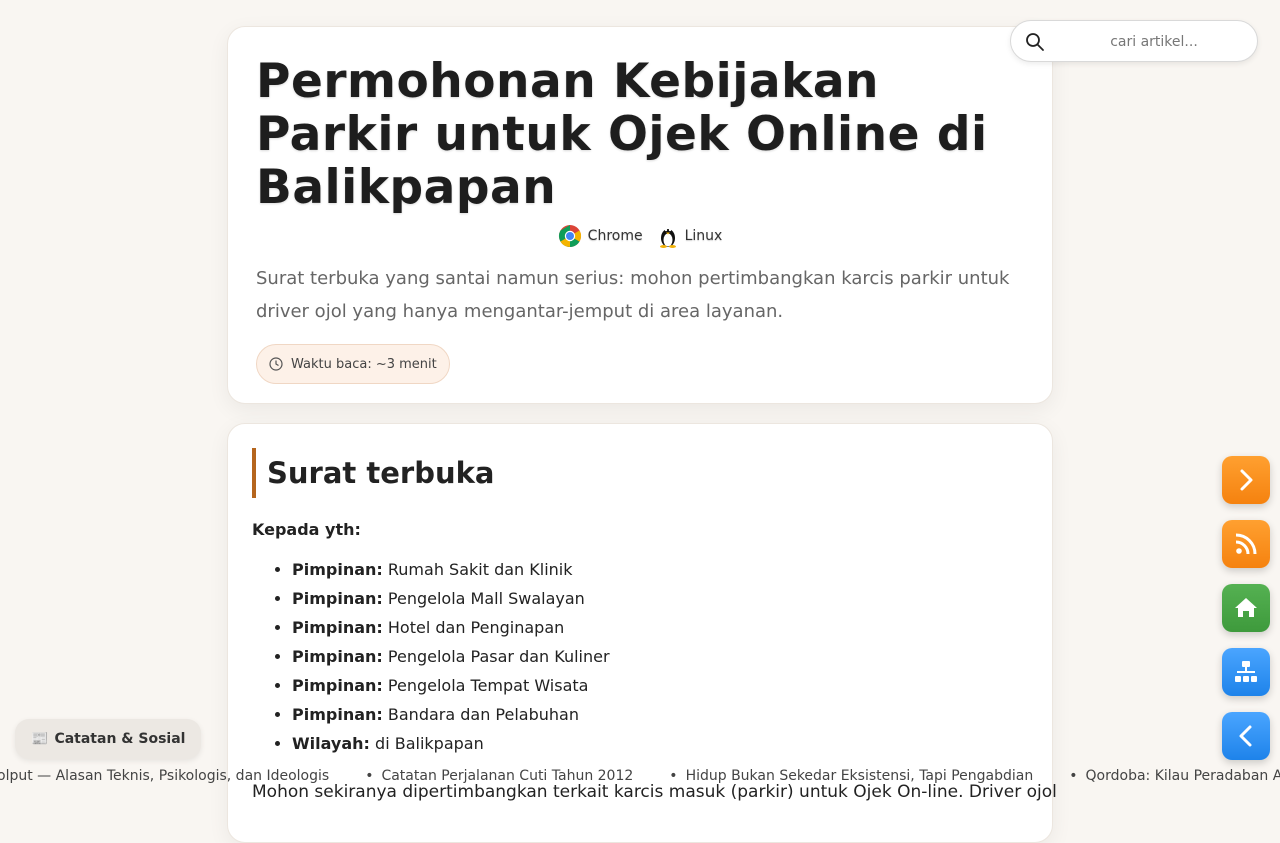 The height and width of the screenshot is (843, 1280). I want to click on chevron-left-icon, so click(1245, 736).